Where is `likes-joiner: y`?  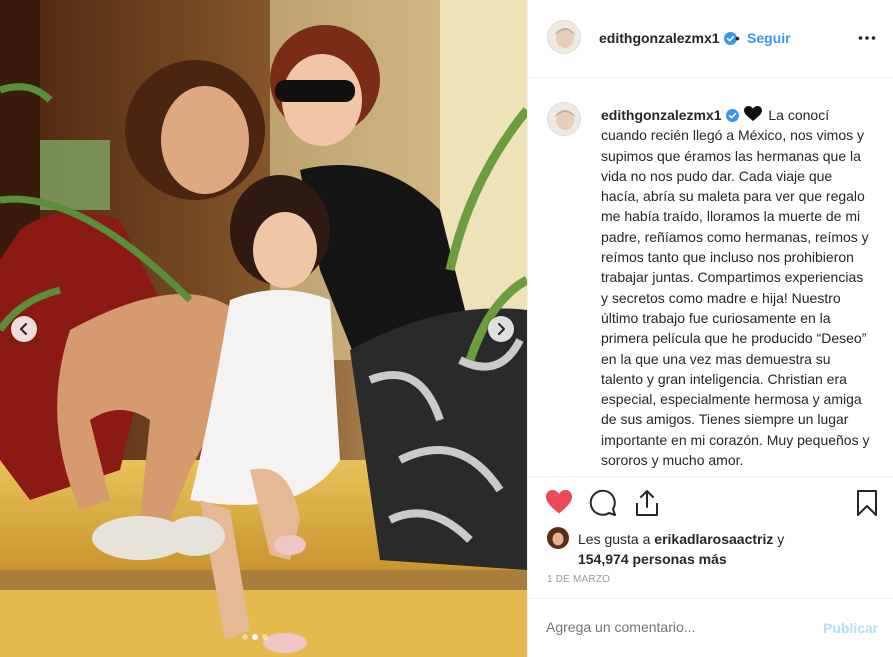 likes-joiner: y is located at coordinates (779, 539).